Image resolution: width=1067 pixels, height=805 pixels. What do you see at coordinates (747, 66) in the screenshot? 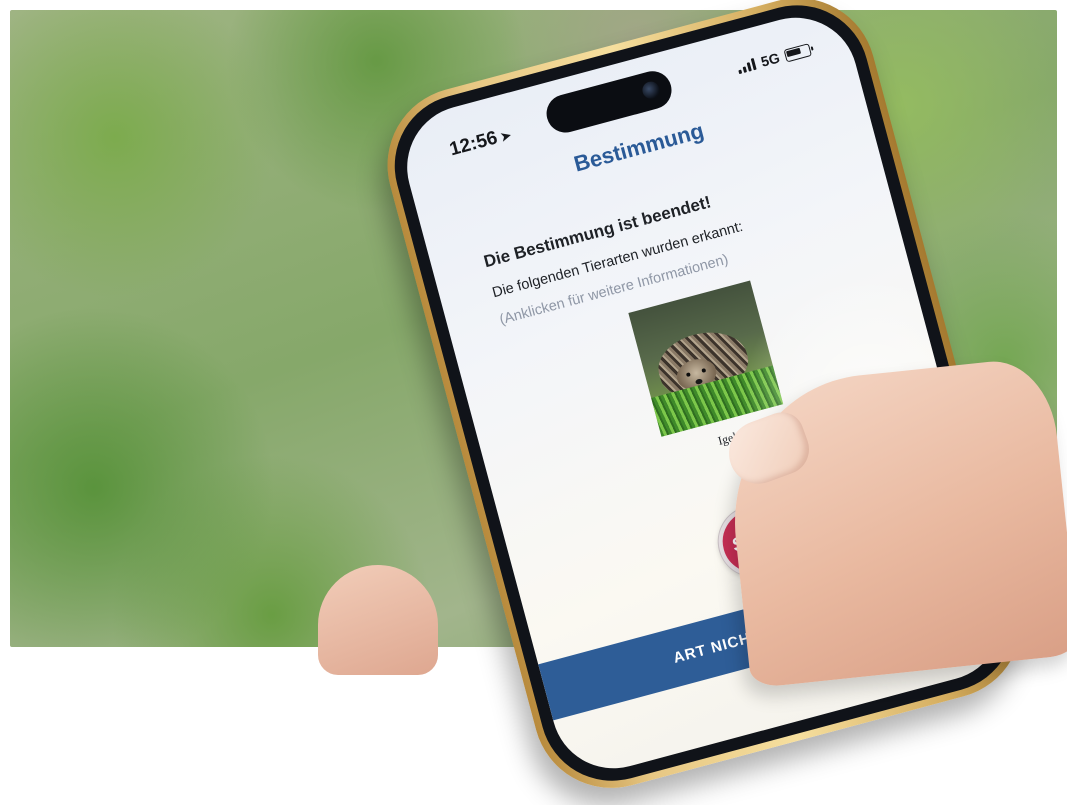
I see `signal-bars-icon` at bounding box center [747, 66].